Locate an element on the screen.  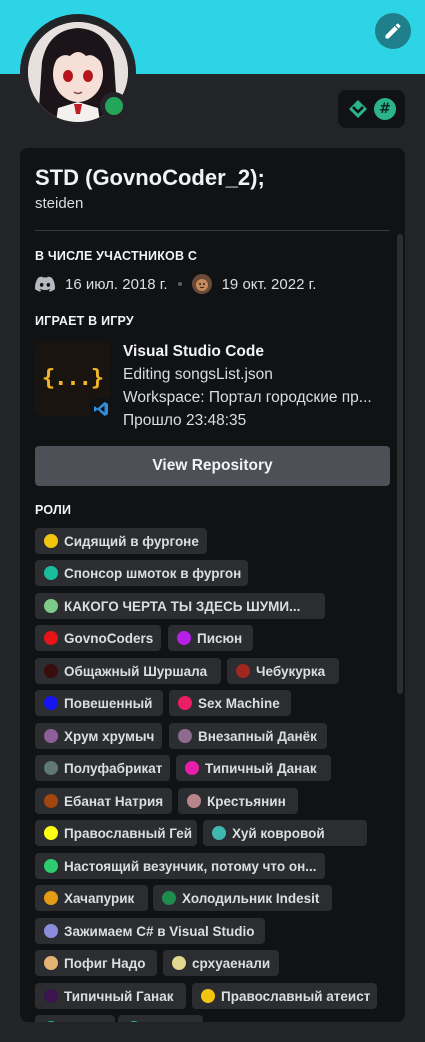
badges-container: # is located at coordinates (371, 109).